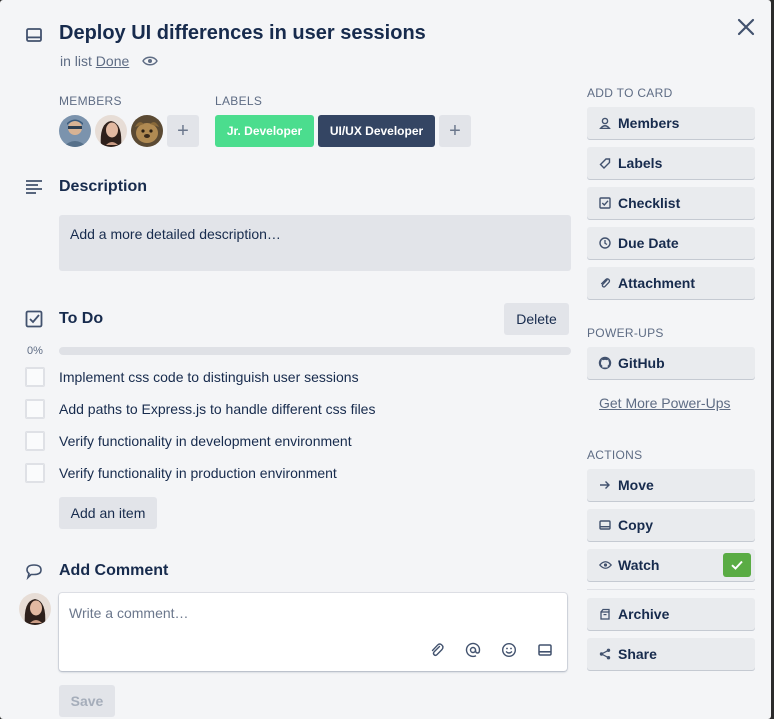  I want to click on arrow-right-icon, so click(605, 485).